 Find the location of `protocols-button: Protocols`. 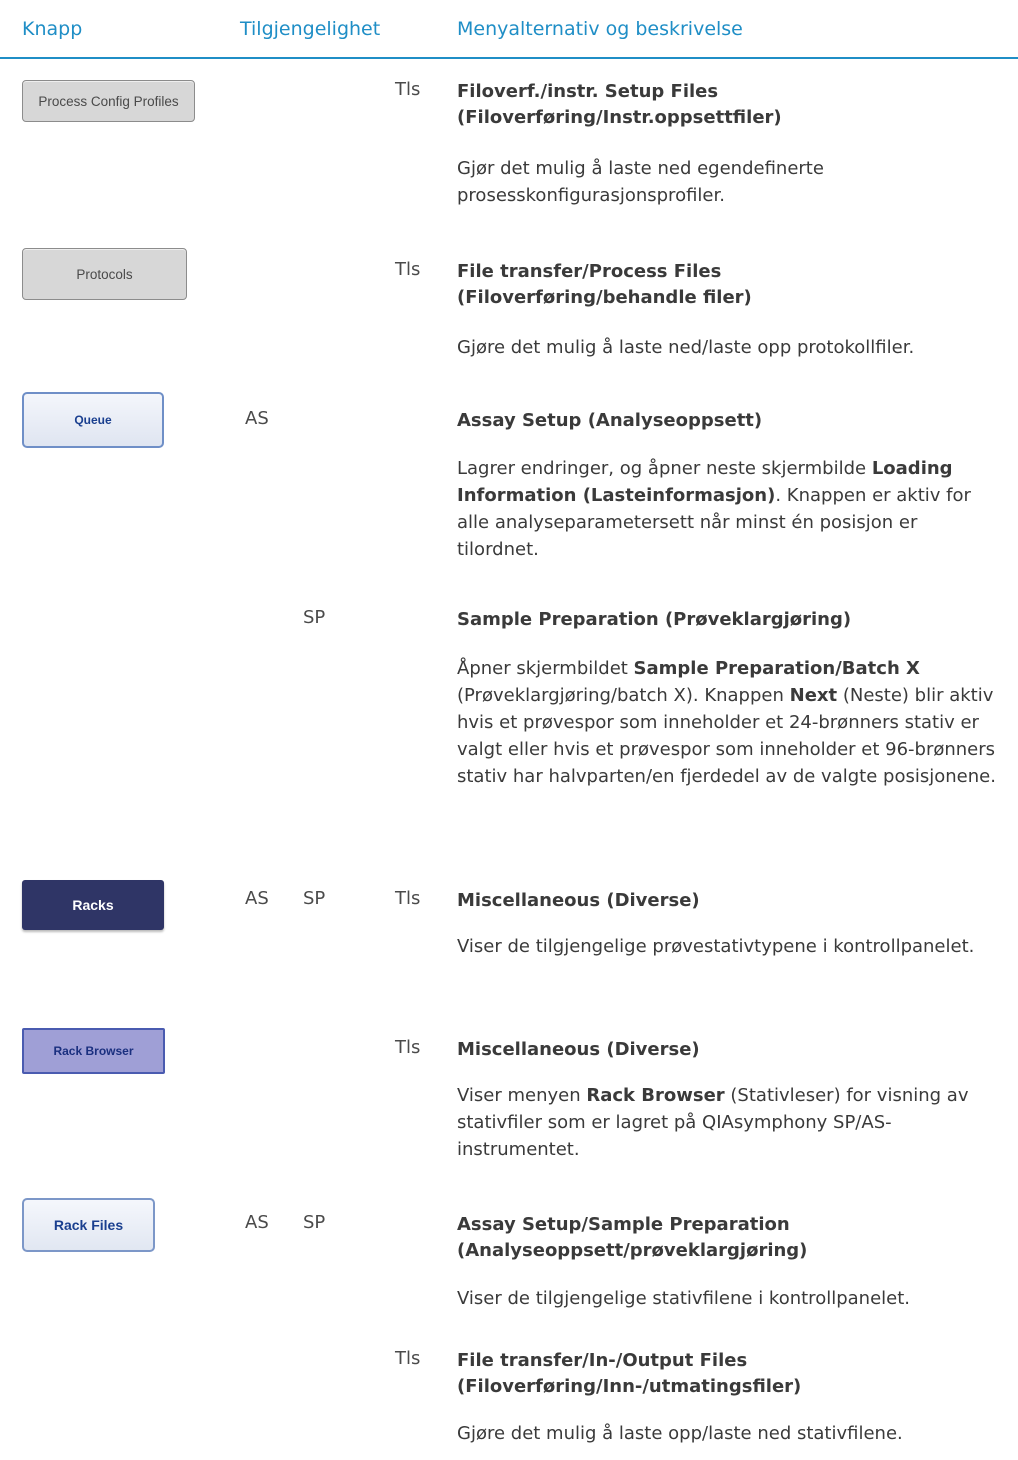

protocols-button: Protocols is located at coordinates (104, 274).